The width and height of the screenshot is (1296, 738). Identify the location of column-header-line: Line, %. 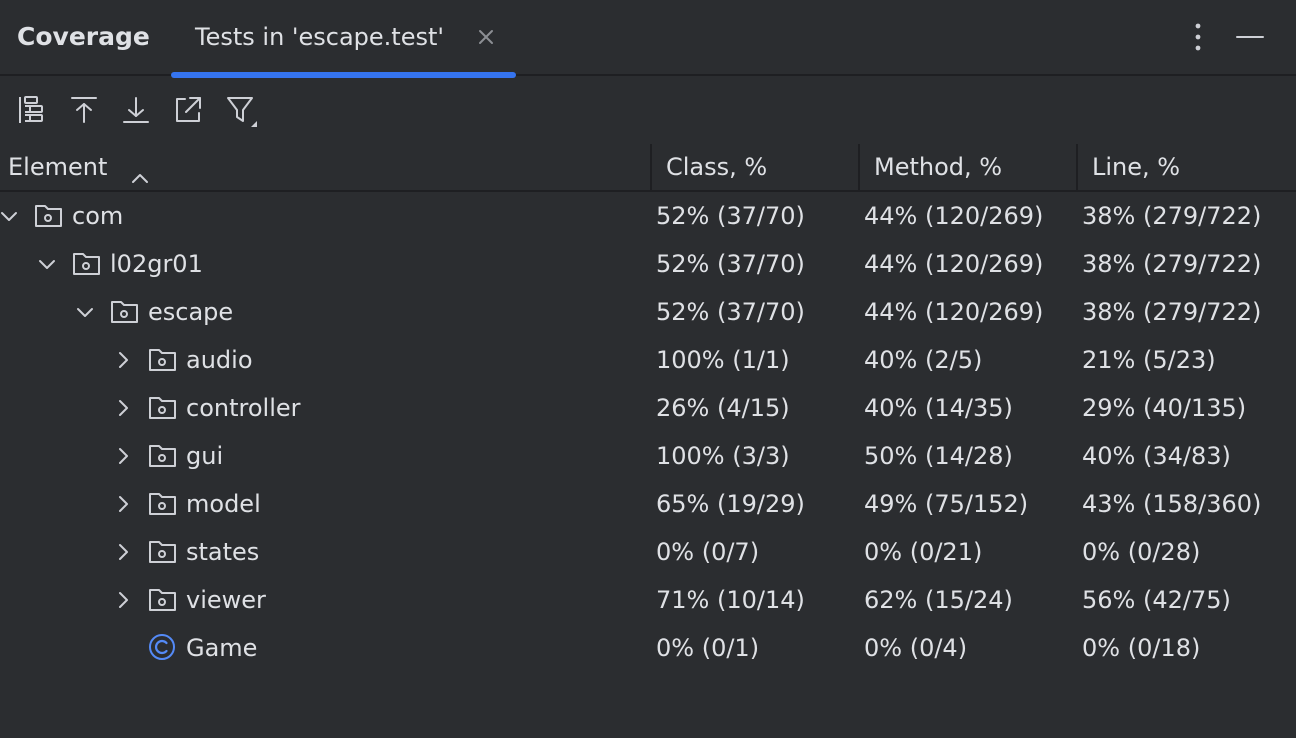
(1136, 167).